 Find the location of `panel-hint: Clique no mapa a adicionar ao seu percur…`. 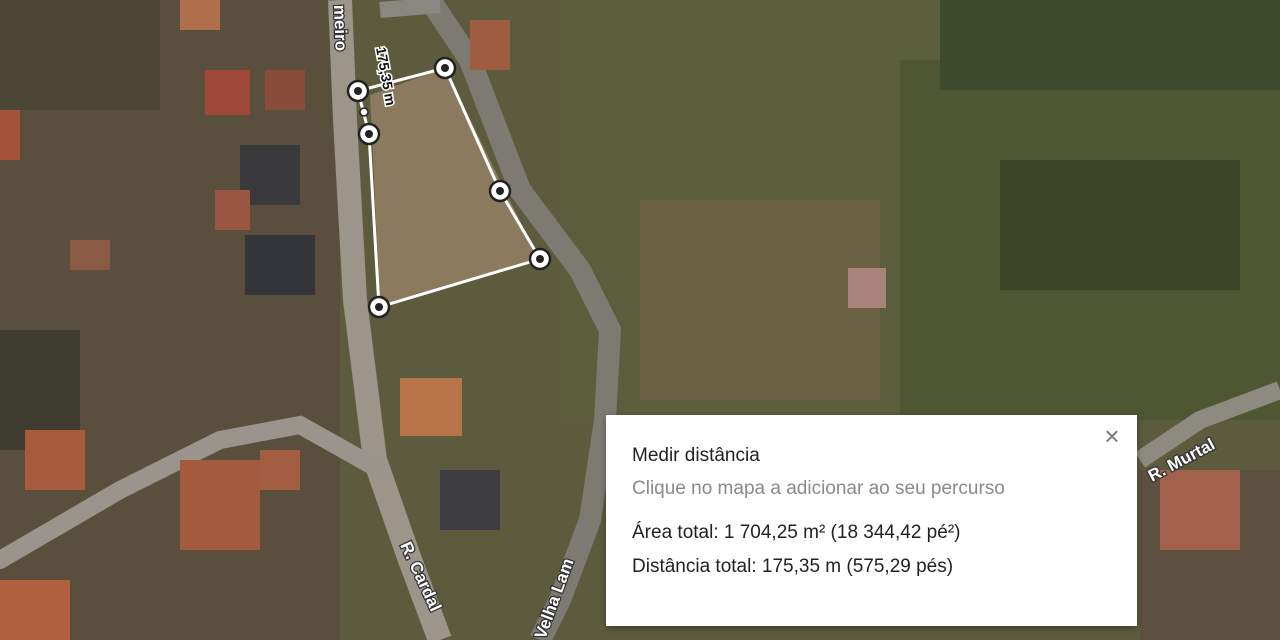

panel-hint: Clique no mapa a adicionar ao seu percur… is located at coordinates (818, 488).